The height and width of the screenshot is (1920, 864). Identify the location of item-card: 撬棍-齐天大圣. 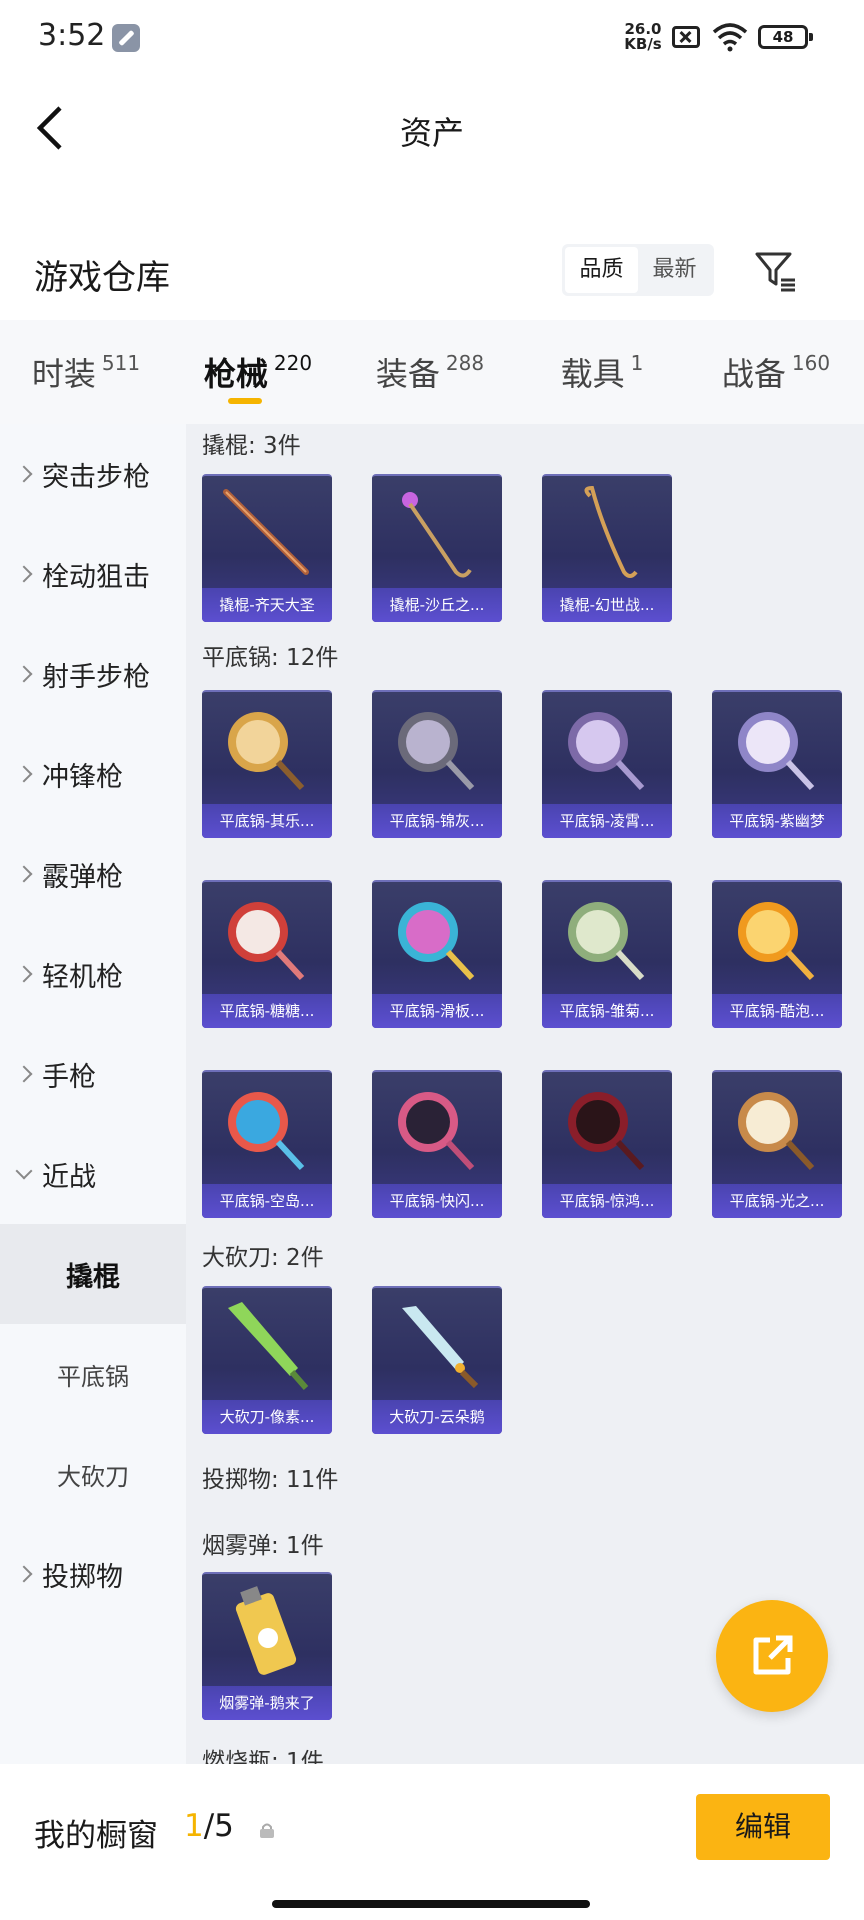
(267, 548).